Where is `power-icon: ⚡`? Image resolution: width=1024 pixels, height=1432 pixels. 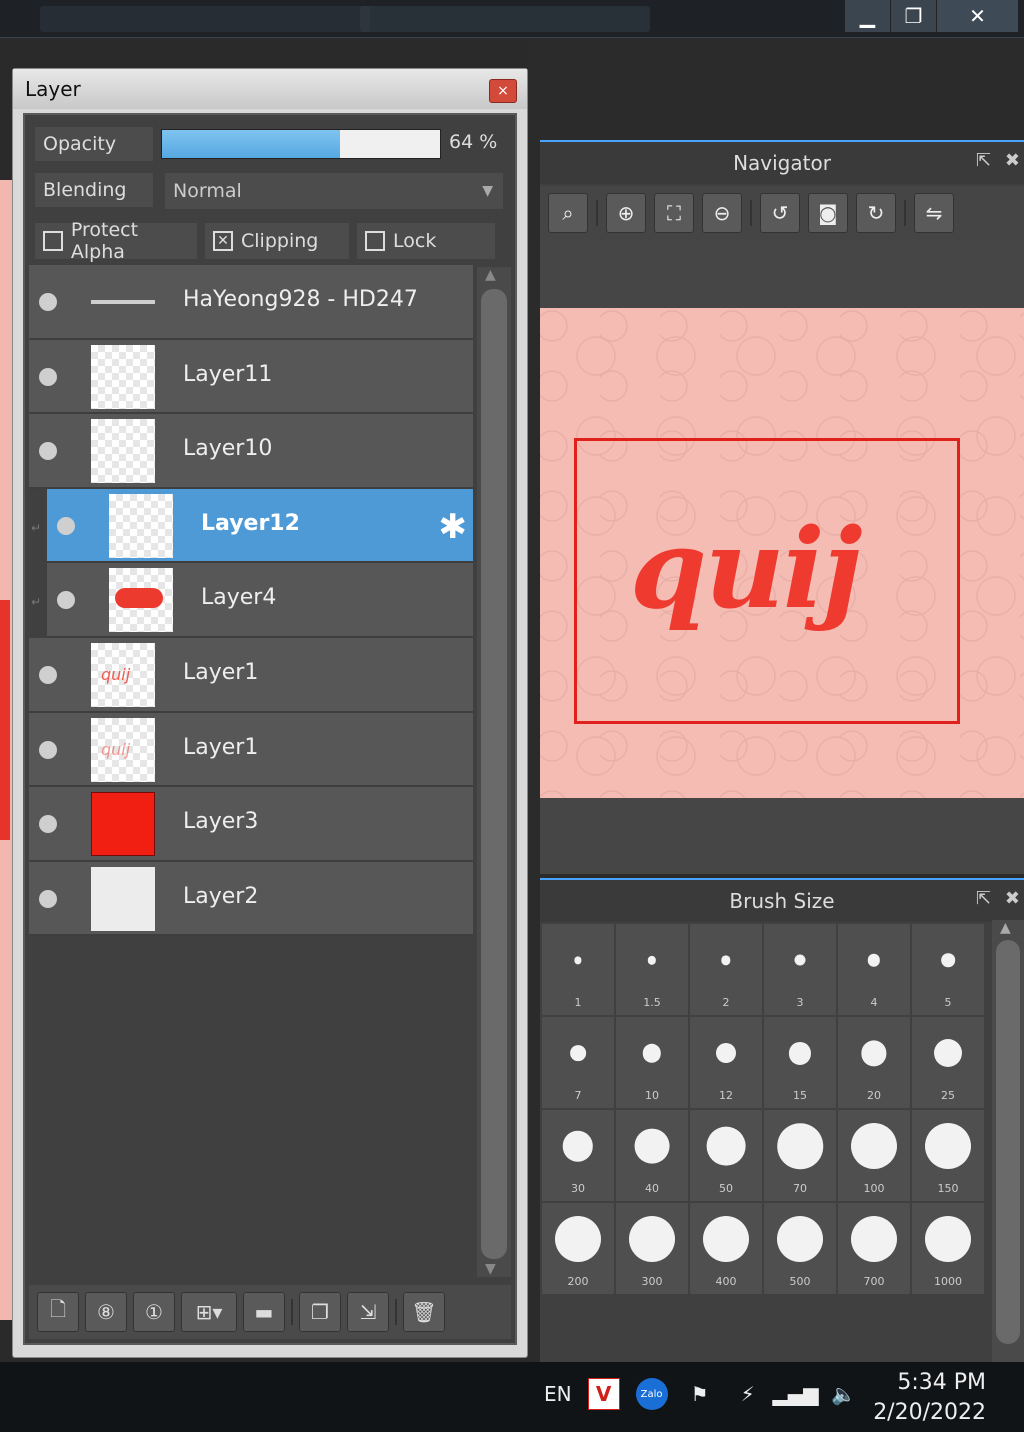
power-icon: ⚡ is located at coordinates (748, 1394).